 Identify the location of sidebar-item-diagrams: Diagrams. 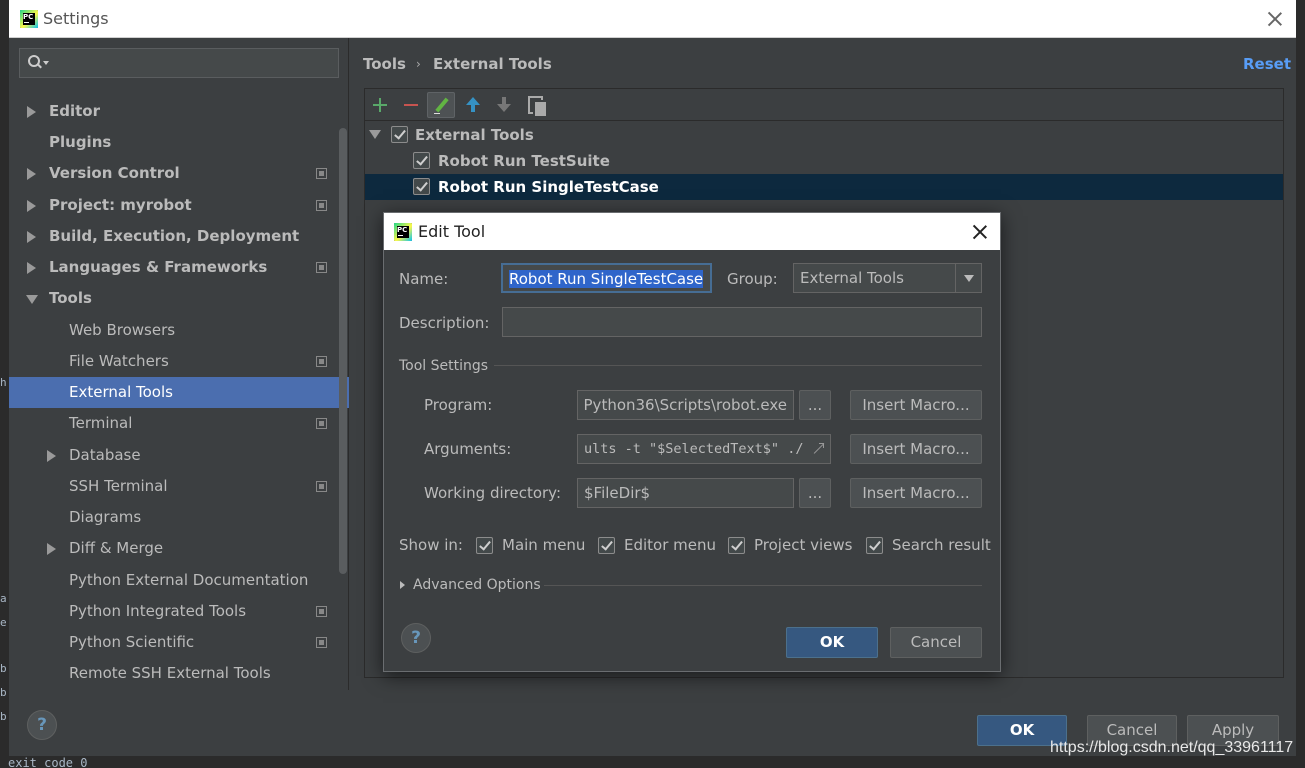
(179, 517).